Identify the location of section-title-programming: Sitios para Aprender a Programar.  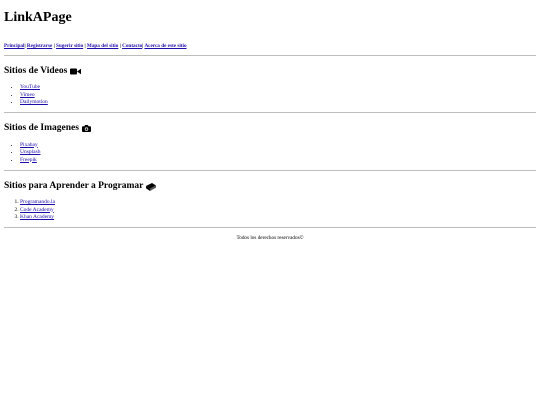
(270, 186).